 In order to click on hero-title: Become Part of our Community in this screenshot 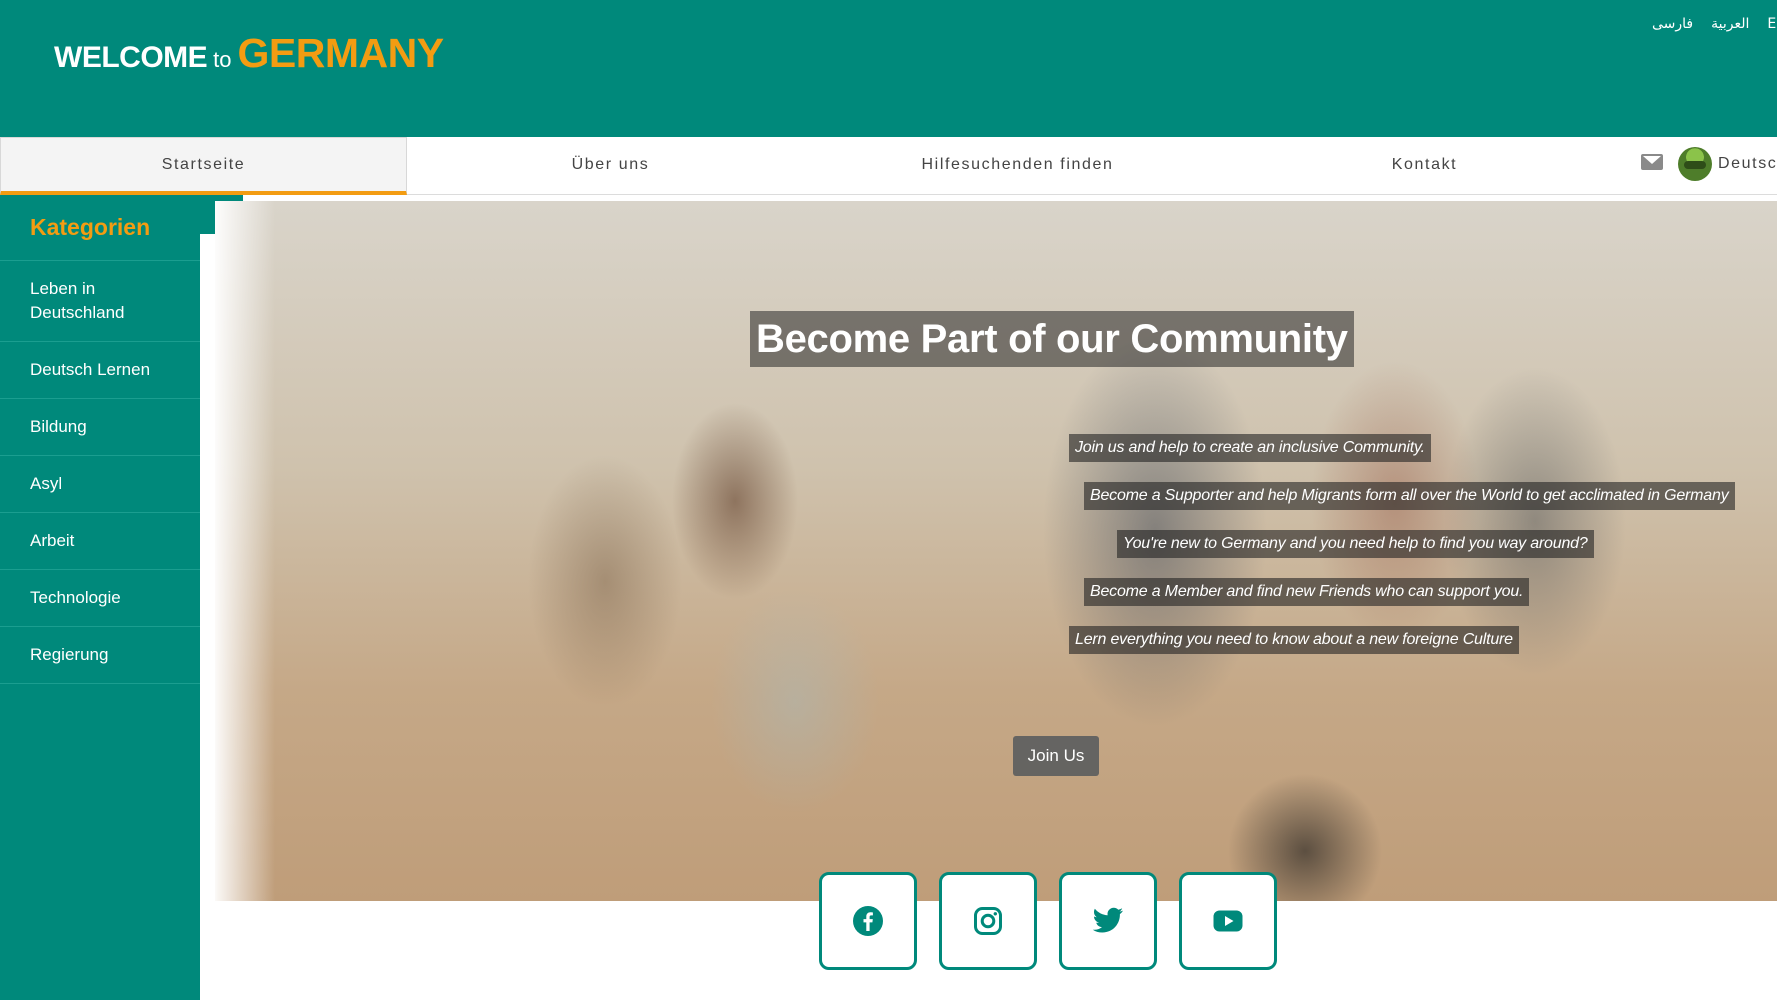, I will do `click(1052, 339)`.